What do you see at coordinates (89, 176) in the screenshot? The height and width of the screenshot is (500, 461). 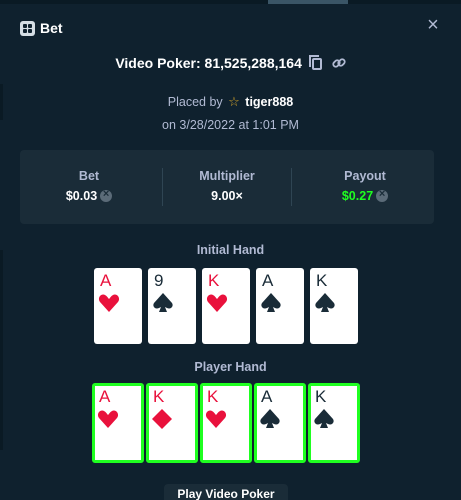 I see `stat-label: Bet` at bounding box center [89, 176].